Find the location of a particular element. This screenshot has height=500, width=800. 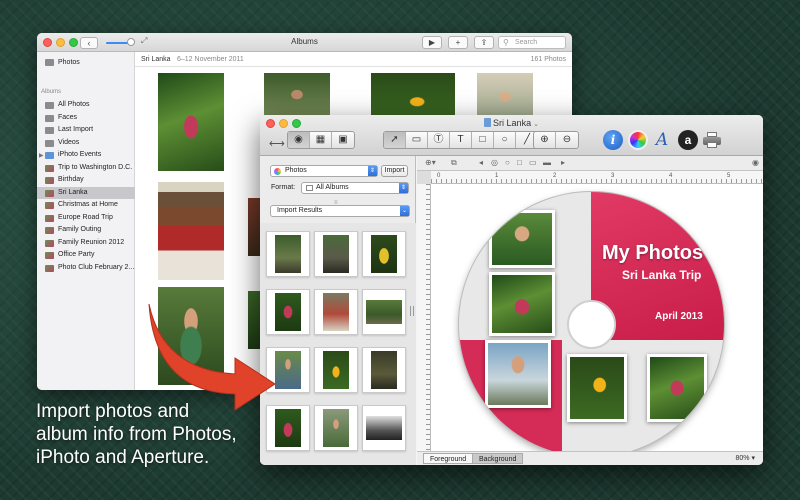

photo-browser-icon: ◉ is located at coordinates (299, 140).